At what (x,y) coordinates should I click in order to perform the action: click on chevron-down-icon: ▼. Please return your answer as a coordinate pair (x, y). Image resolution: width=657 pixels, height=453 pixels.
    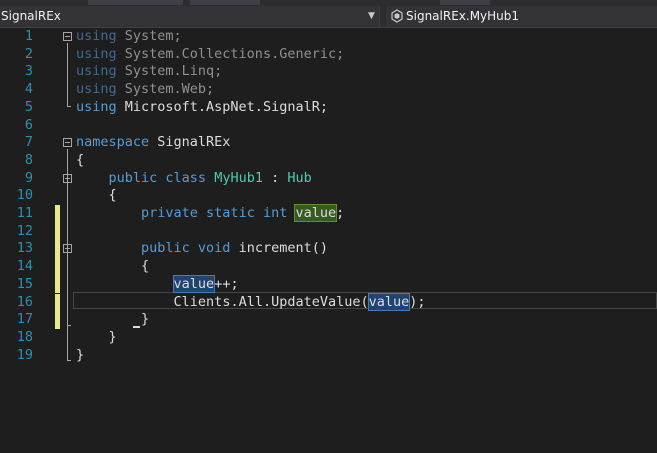
    Looking at the image, I should click on (371, 16).